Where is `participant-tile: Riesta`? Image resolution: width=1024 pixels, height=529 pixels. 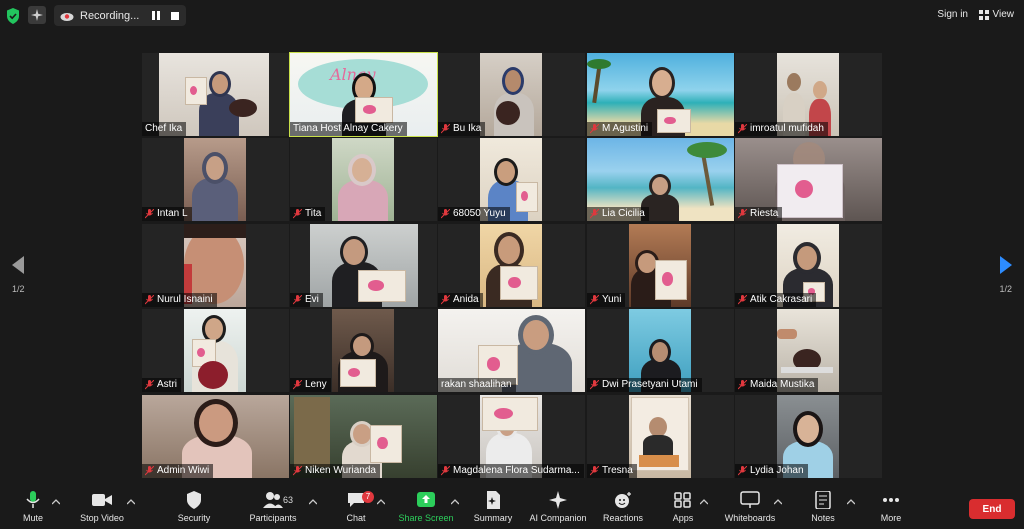
participant-tile: Riesta is located at coordinates (808, 179).